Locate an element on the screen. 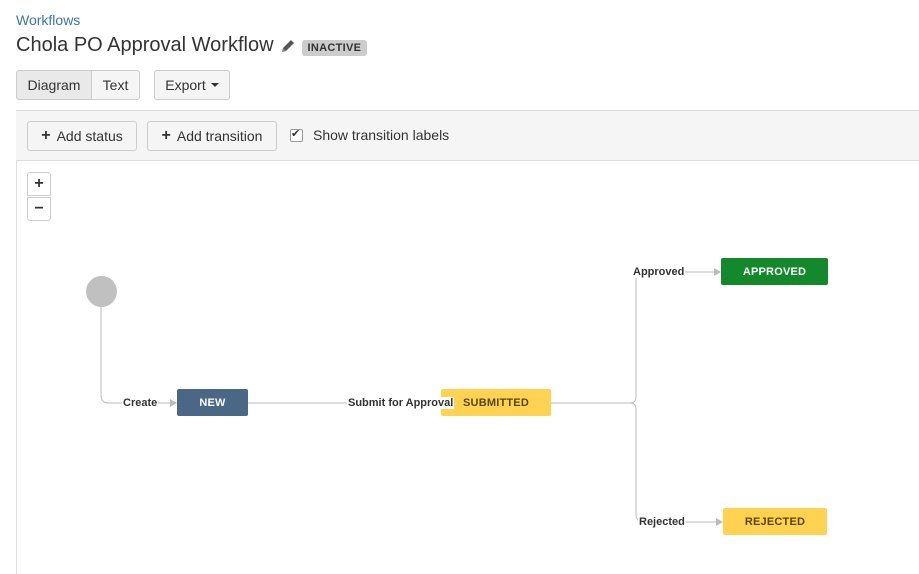 Image resolution: width=919 pixels, height=574 pixels. start-node is located at coordinates (101, 291).